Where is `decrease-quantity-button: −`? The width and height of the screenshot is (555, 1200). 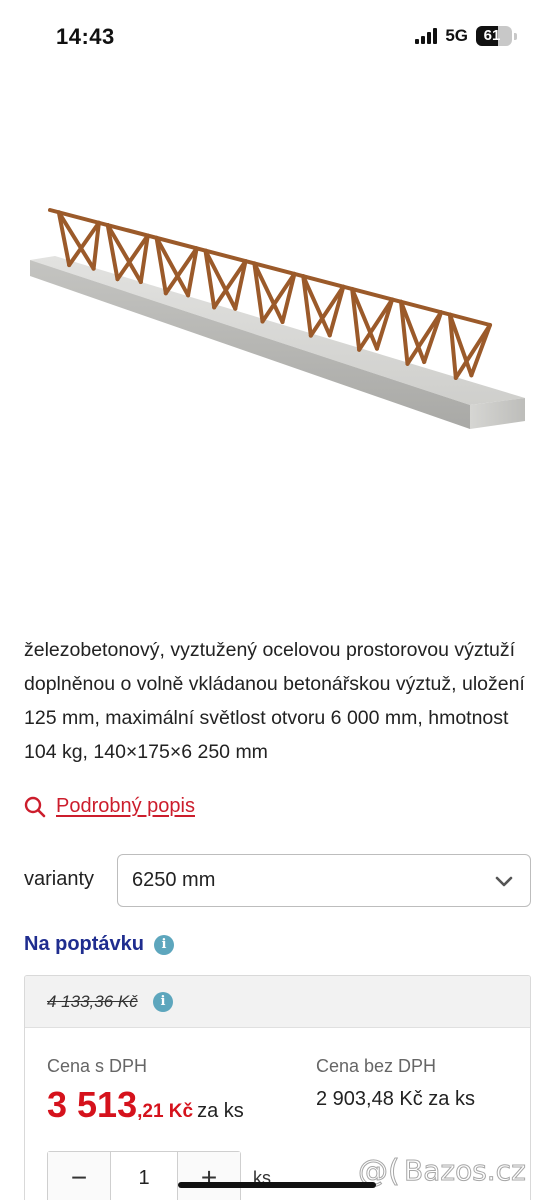
decrease-quantity-button: − is located at coordinates (79, 1176).